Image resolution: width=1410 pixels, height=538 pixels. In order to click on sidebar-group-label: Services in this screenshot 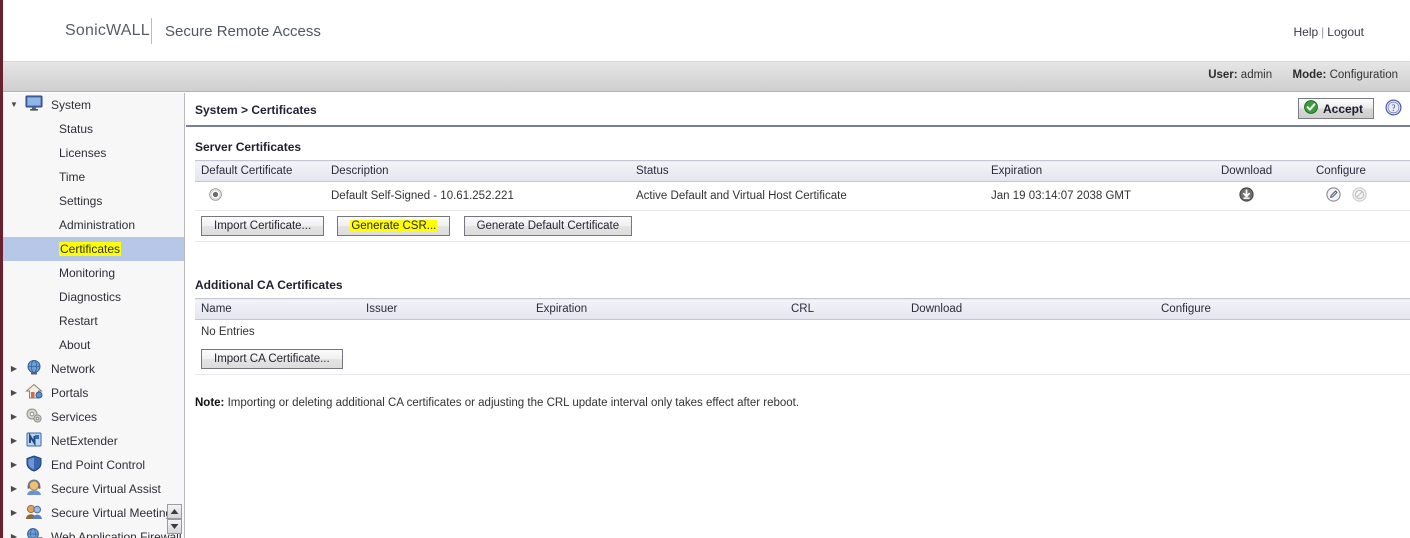, I will do `click(74, 417)`.